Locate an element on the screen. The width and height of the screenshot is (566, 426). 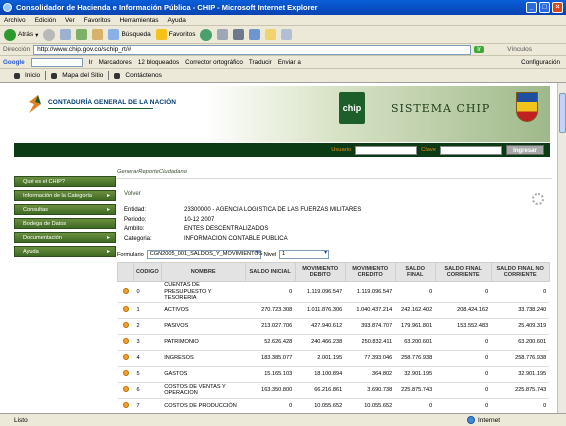
folder-icon is located at coordinates (271, 34).